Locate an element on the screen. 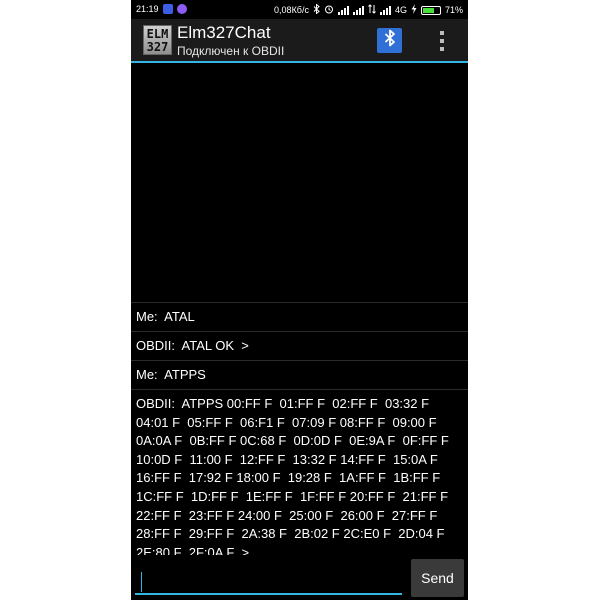  list-item: Me: ATAL is located at coordinates (299, 316).